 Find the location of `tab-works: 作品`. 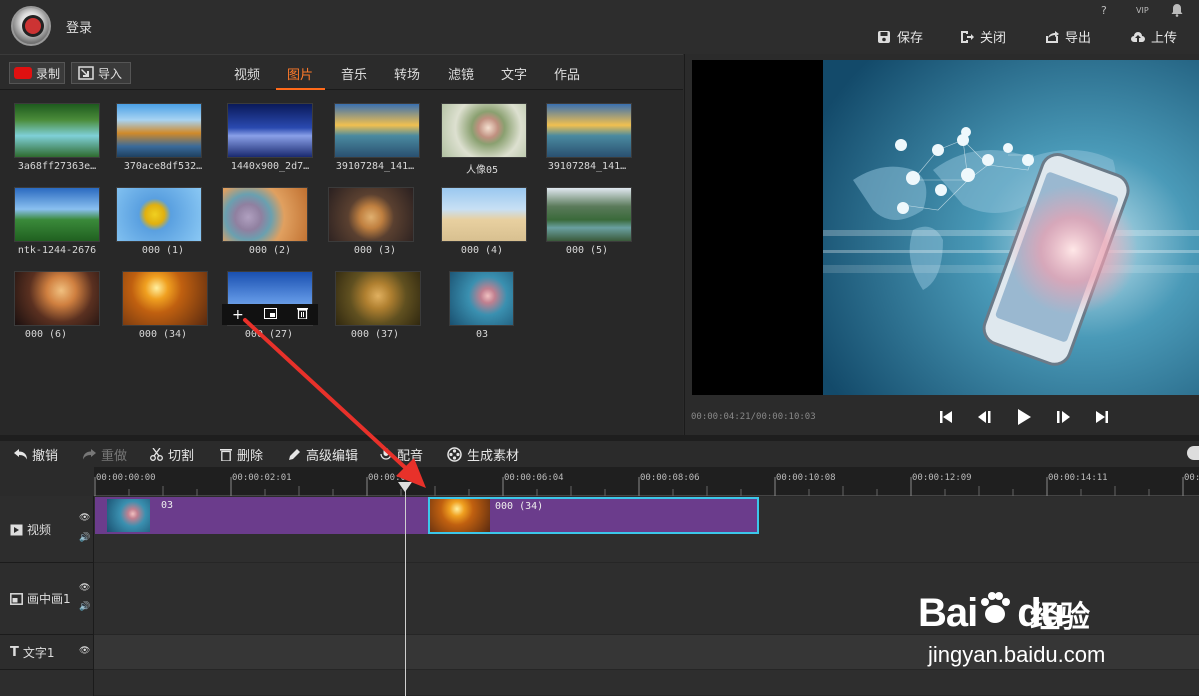

tab-works: 作品 is located at coordinates (567, 73).